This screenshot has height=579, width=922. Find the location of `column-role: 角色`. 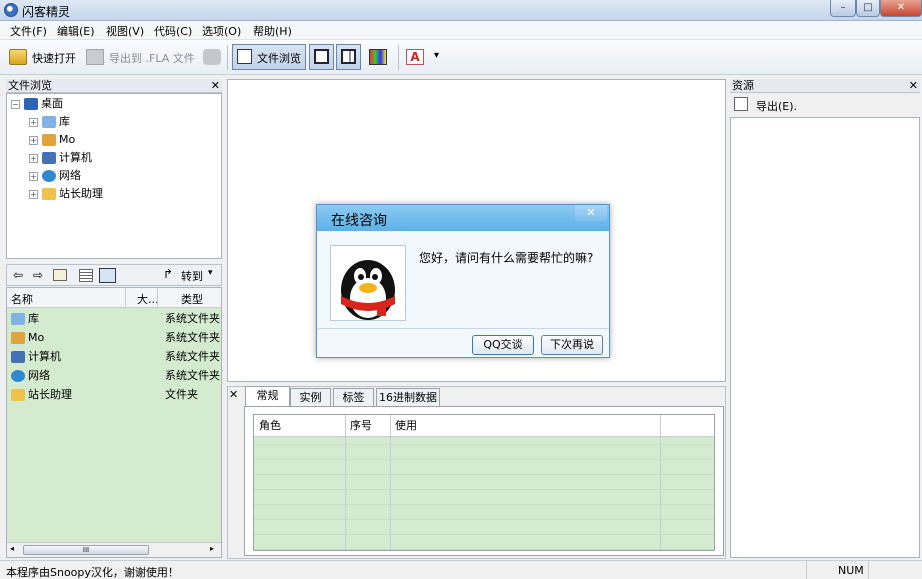

column-role: 角色 is located at coordinates (270, 426).